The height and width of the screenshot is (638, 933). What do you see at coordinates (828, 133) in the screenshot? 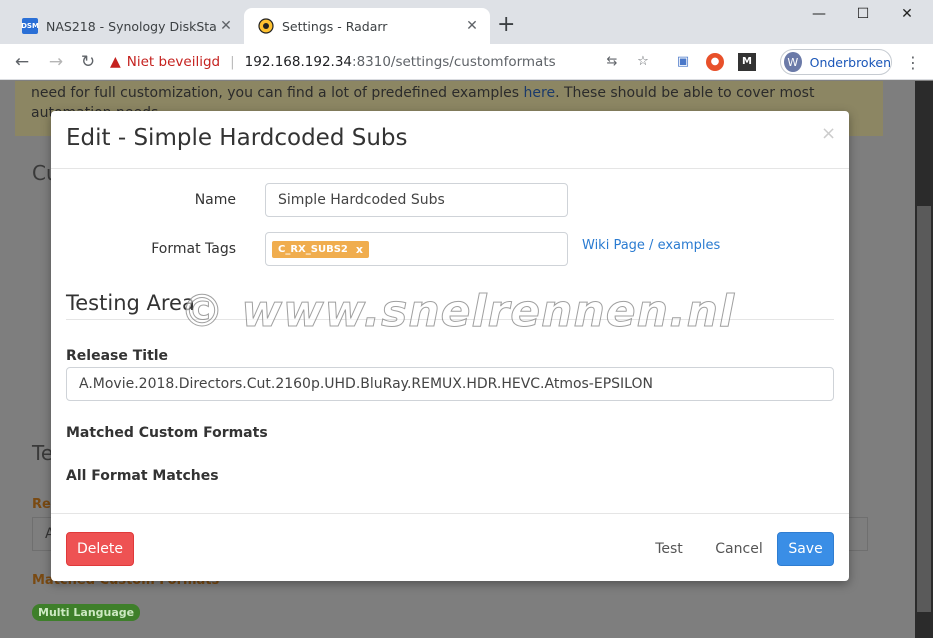
I see `close-icon: ×` at bounding box center [828, 133].